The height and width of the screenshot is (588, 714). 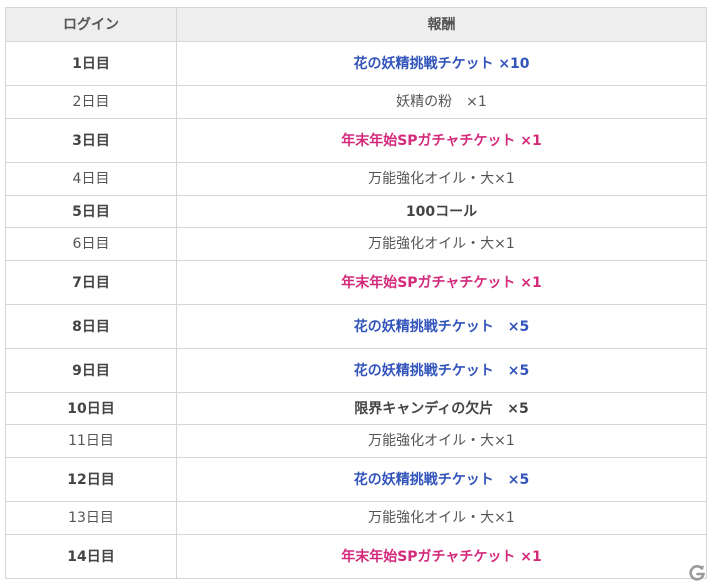 What do you see at coordinates (91, 408) in the screenshot?
I see `login-day-cell: 10日目` at bounding box center [91, 408].